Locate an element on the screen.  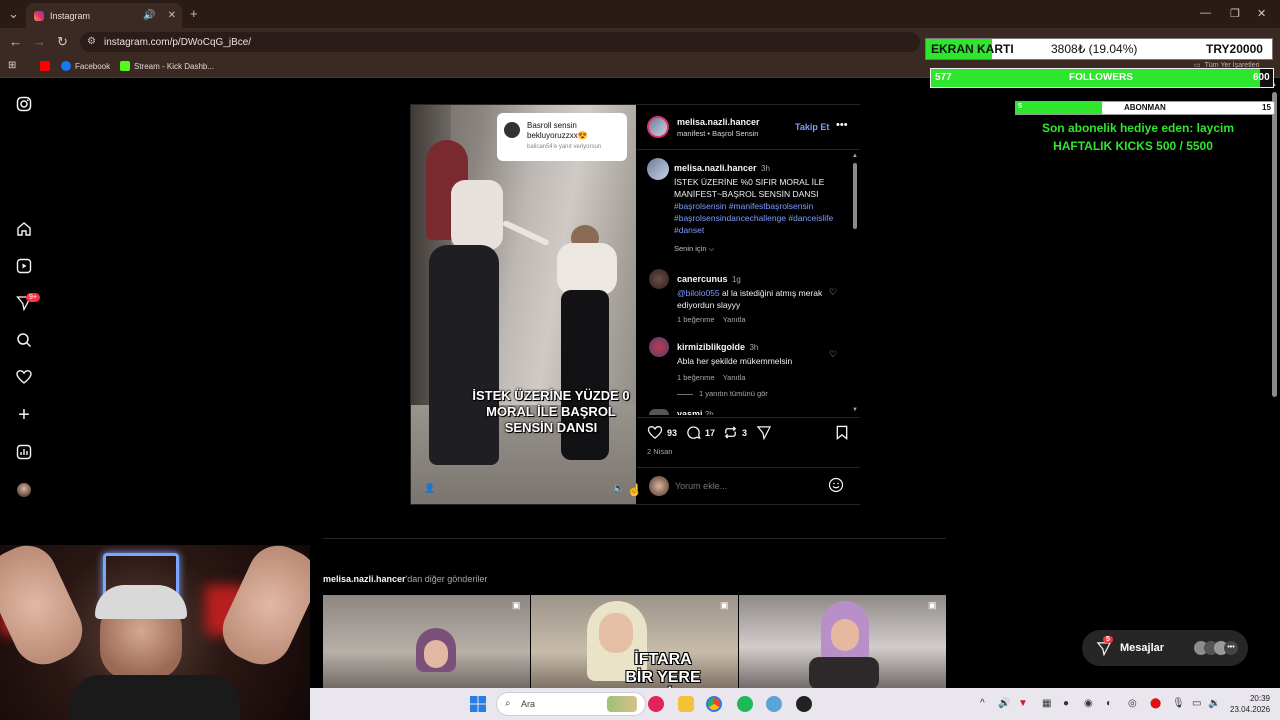
reload-icon: ↻ is located at coordinates (62, 42).